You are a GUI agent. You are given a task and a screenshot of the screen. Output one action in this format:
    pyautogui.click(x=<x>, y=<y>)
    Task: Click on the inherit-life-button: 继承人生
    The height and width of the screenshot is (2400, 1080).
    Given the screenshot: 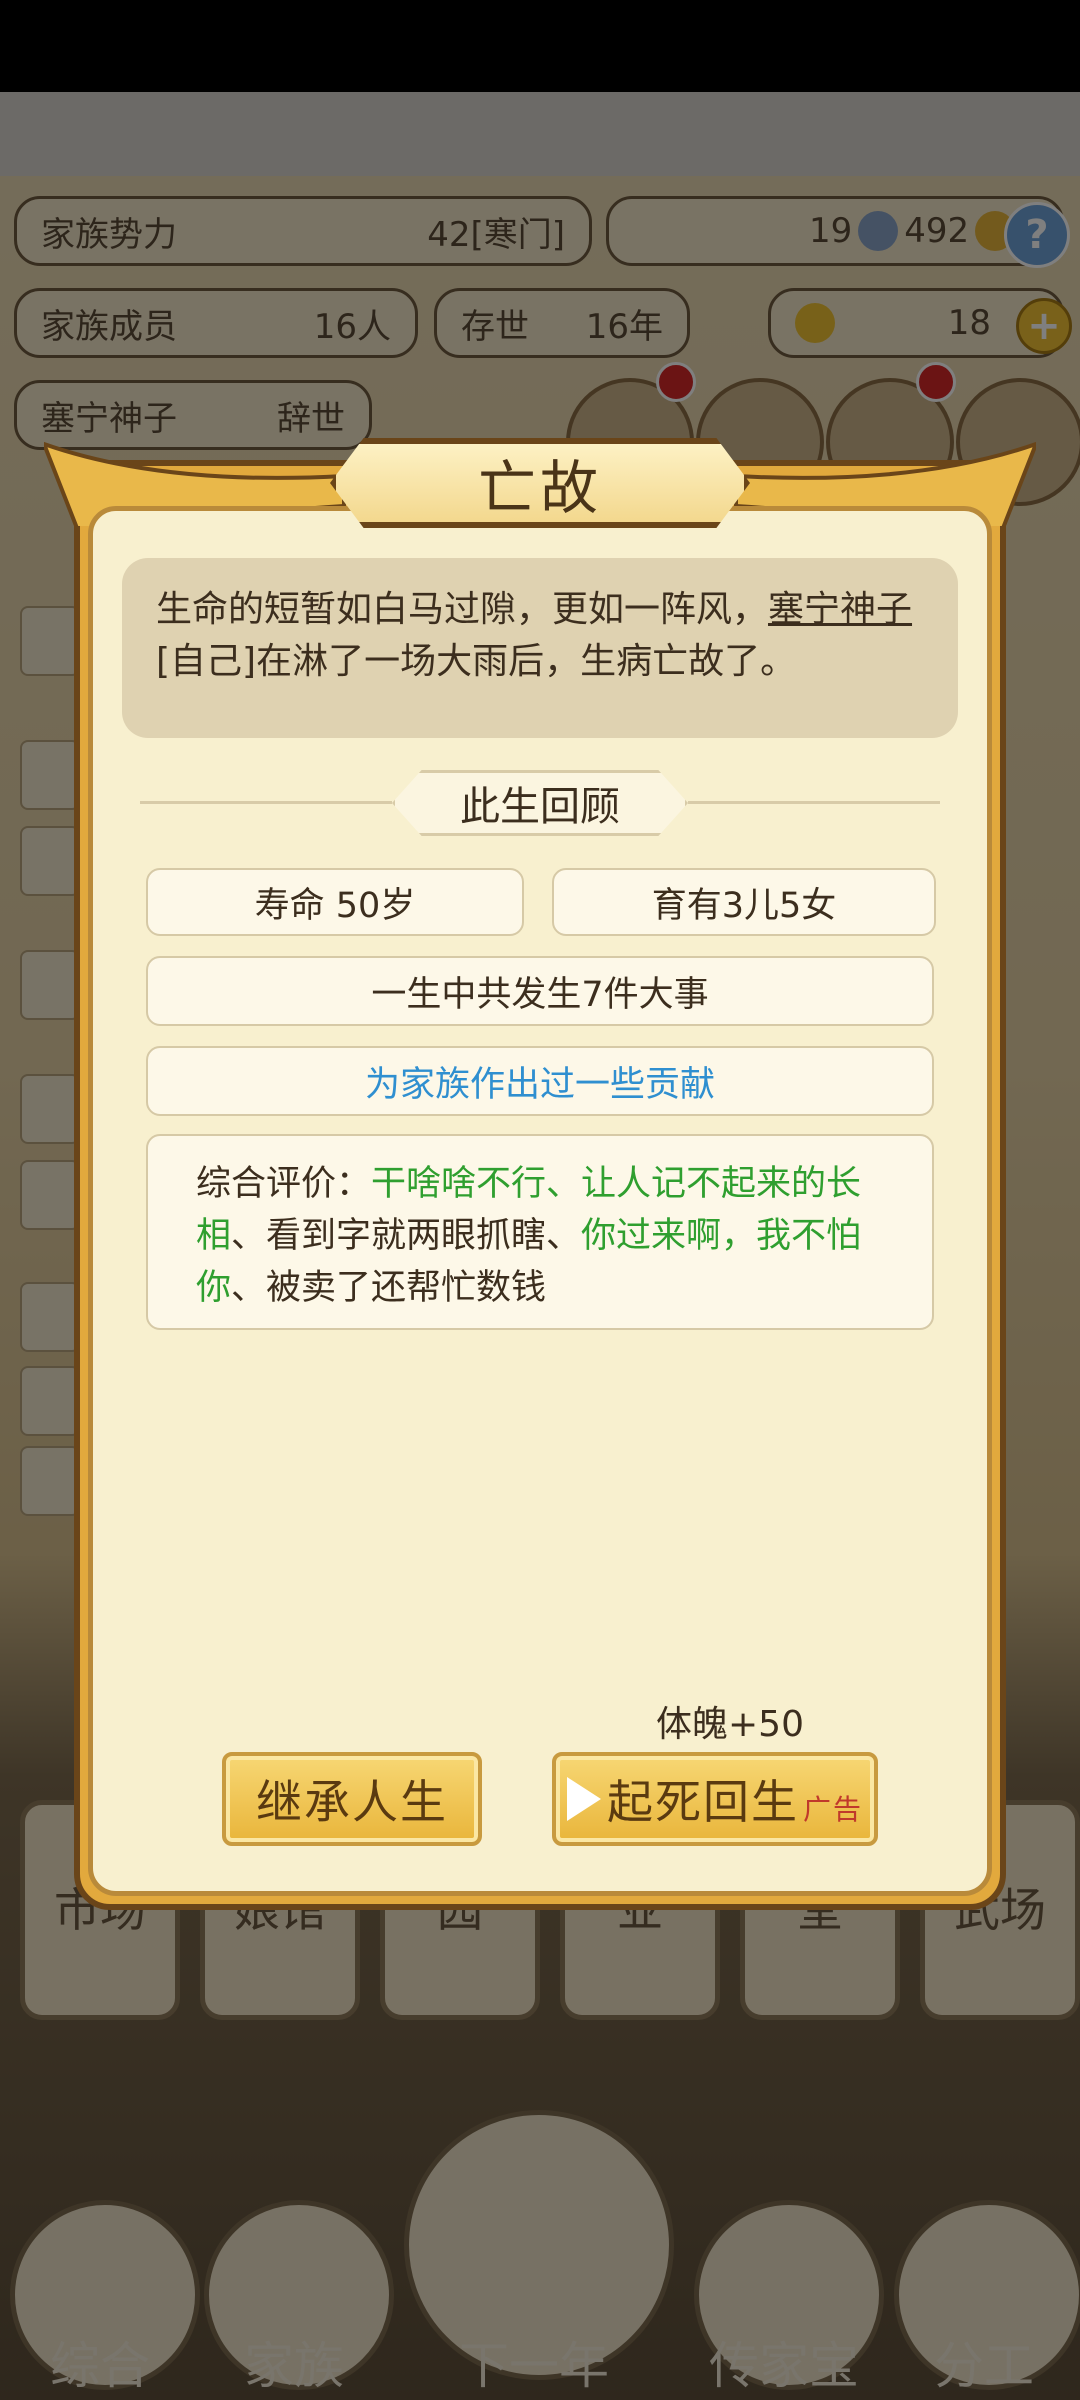 What is the action you would take?
    pyautogui.click(x=352, y=1799)
    